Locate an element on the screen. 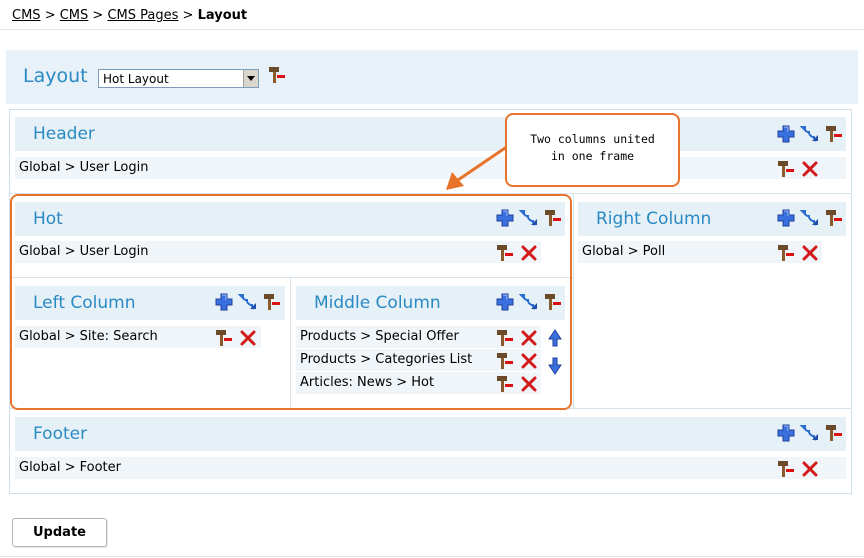 The image size is (864, 558). layout-bar: Layout Hot Layout is located at coordinates (432, 77).